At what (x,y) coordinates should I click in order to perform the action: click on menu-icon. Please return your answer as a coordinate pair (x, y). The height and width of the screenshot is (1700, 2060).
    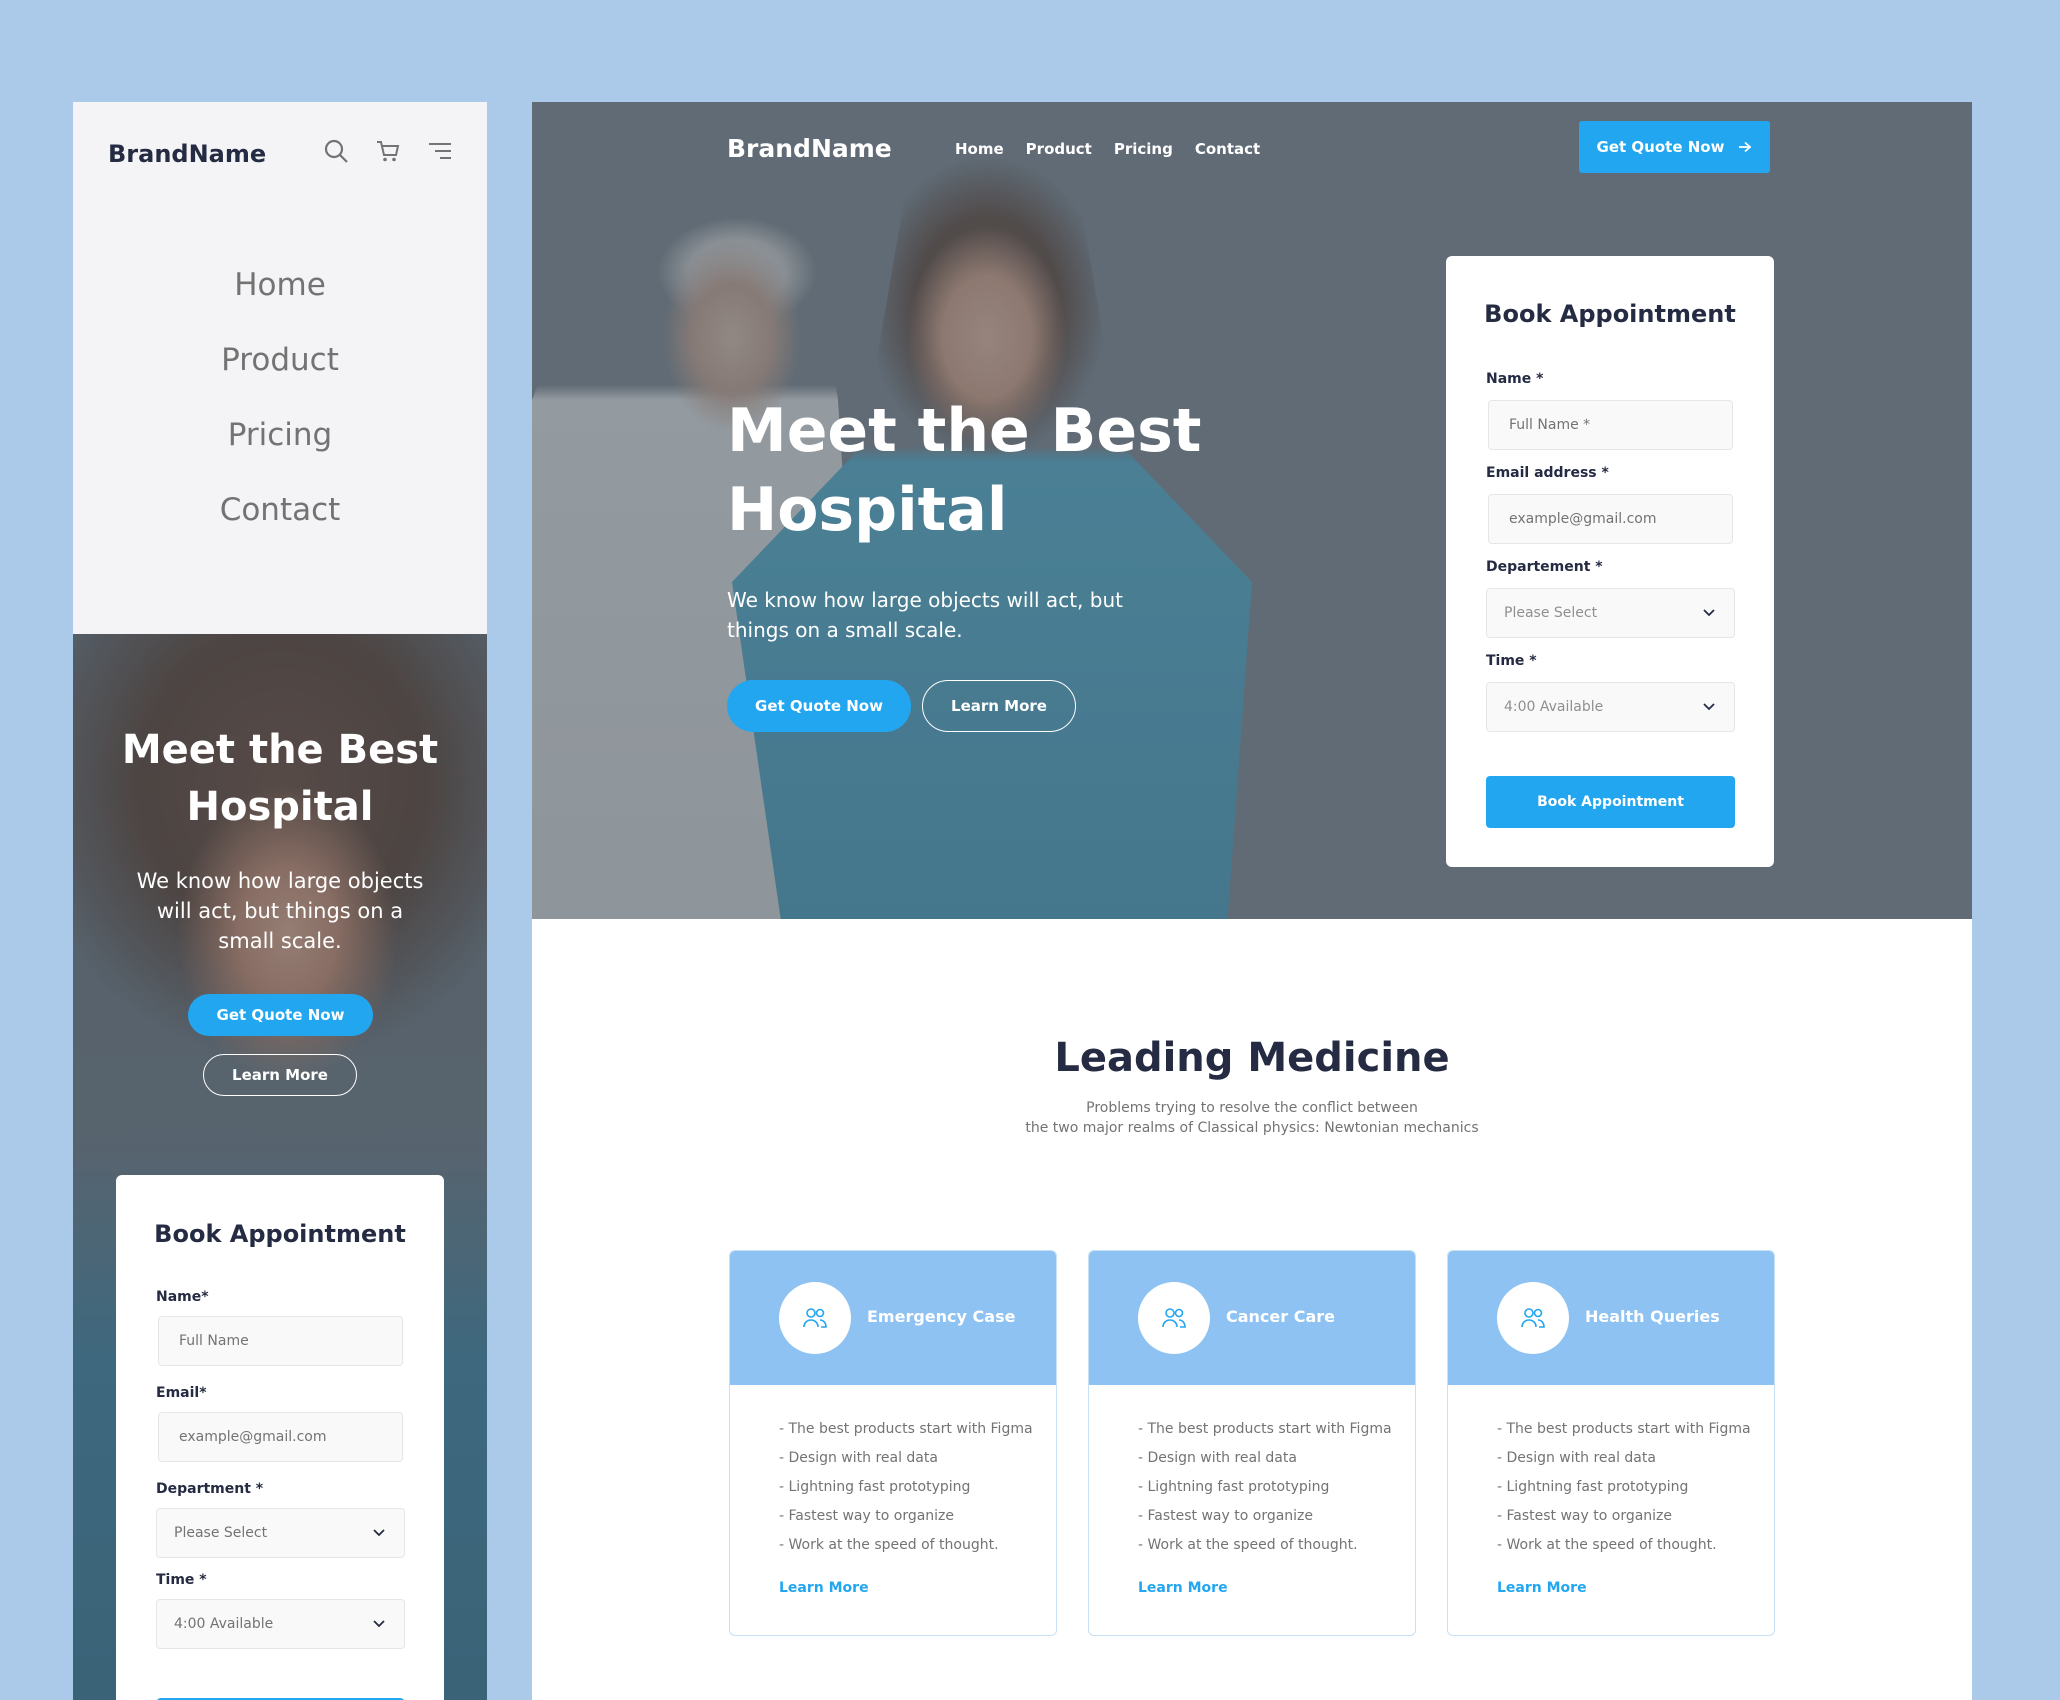
    Looking at the image, I should click on (440, 151).